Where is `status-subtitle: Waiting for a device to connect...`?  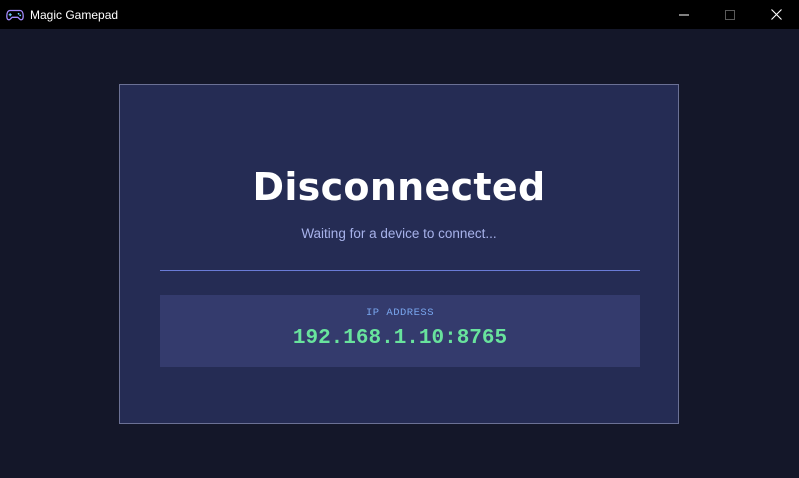 status-subtitle: Waiting for a device to connect... is located at coordinates (399, 233).